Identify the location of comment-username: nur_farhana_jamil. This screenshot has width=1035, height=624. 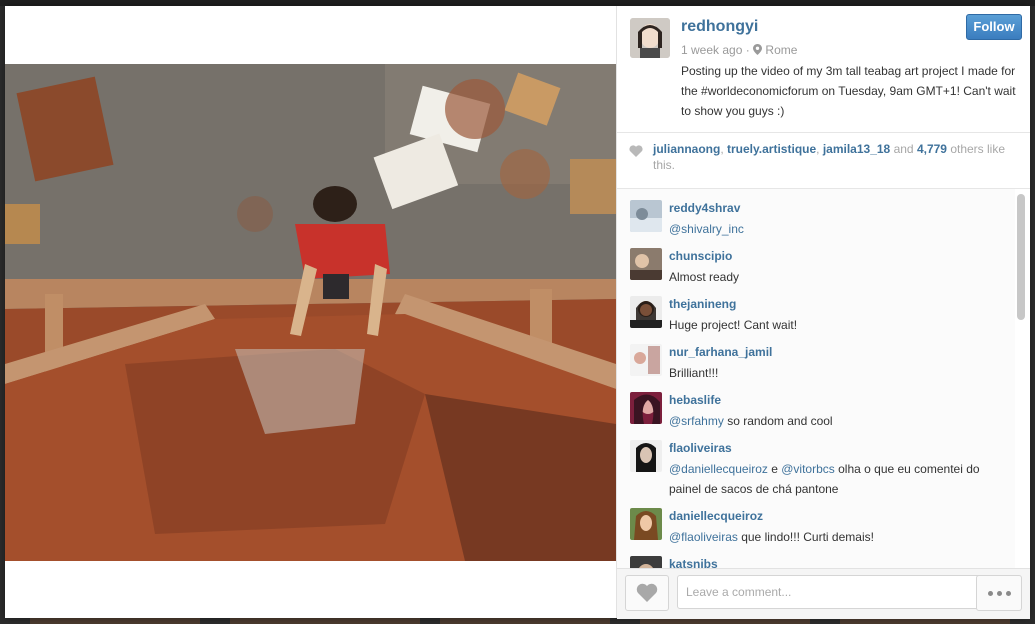
(720, 352).